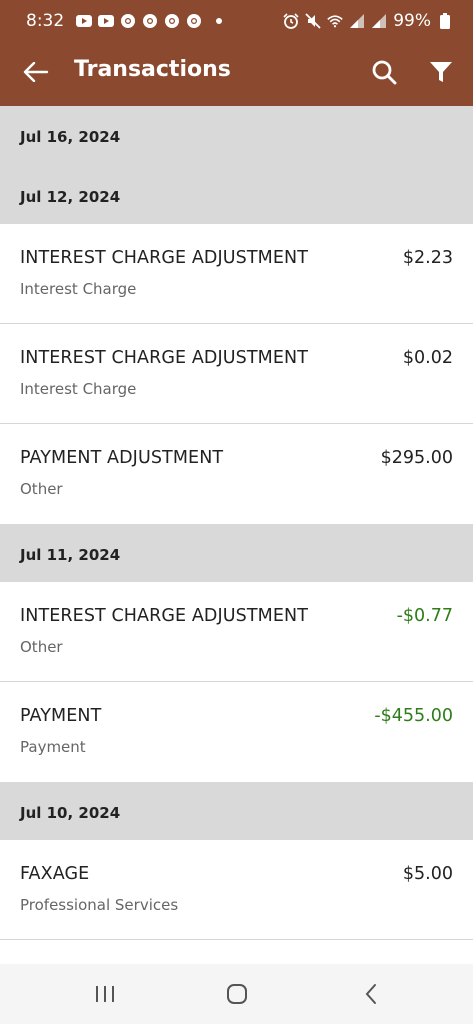 The height and width of the screenshot is (1024, 473). Describe the element at coordinates (236, 890) in the screenshot. I see `transaction-row: FAXAGE Professional Services $5.00` at that location.